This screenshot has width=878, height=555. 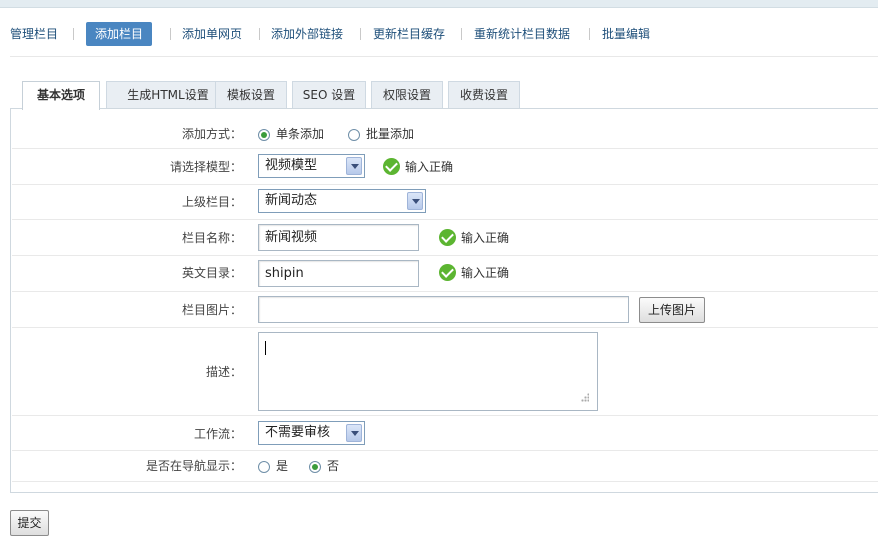 I want to click on workflow-select: 不需要审核, so click(x=311, y=433).